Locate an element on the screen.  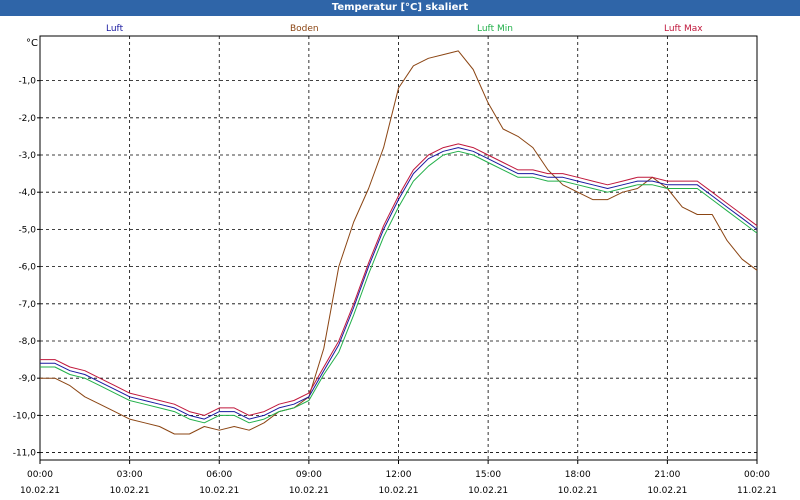
x-tick-label-time: 21:00 is located at coordinates (667, 475).